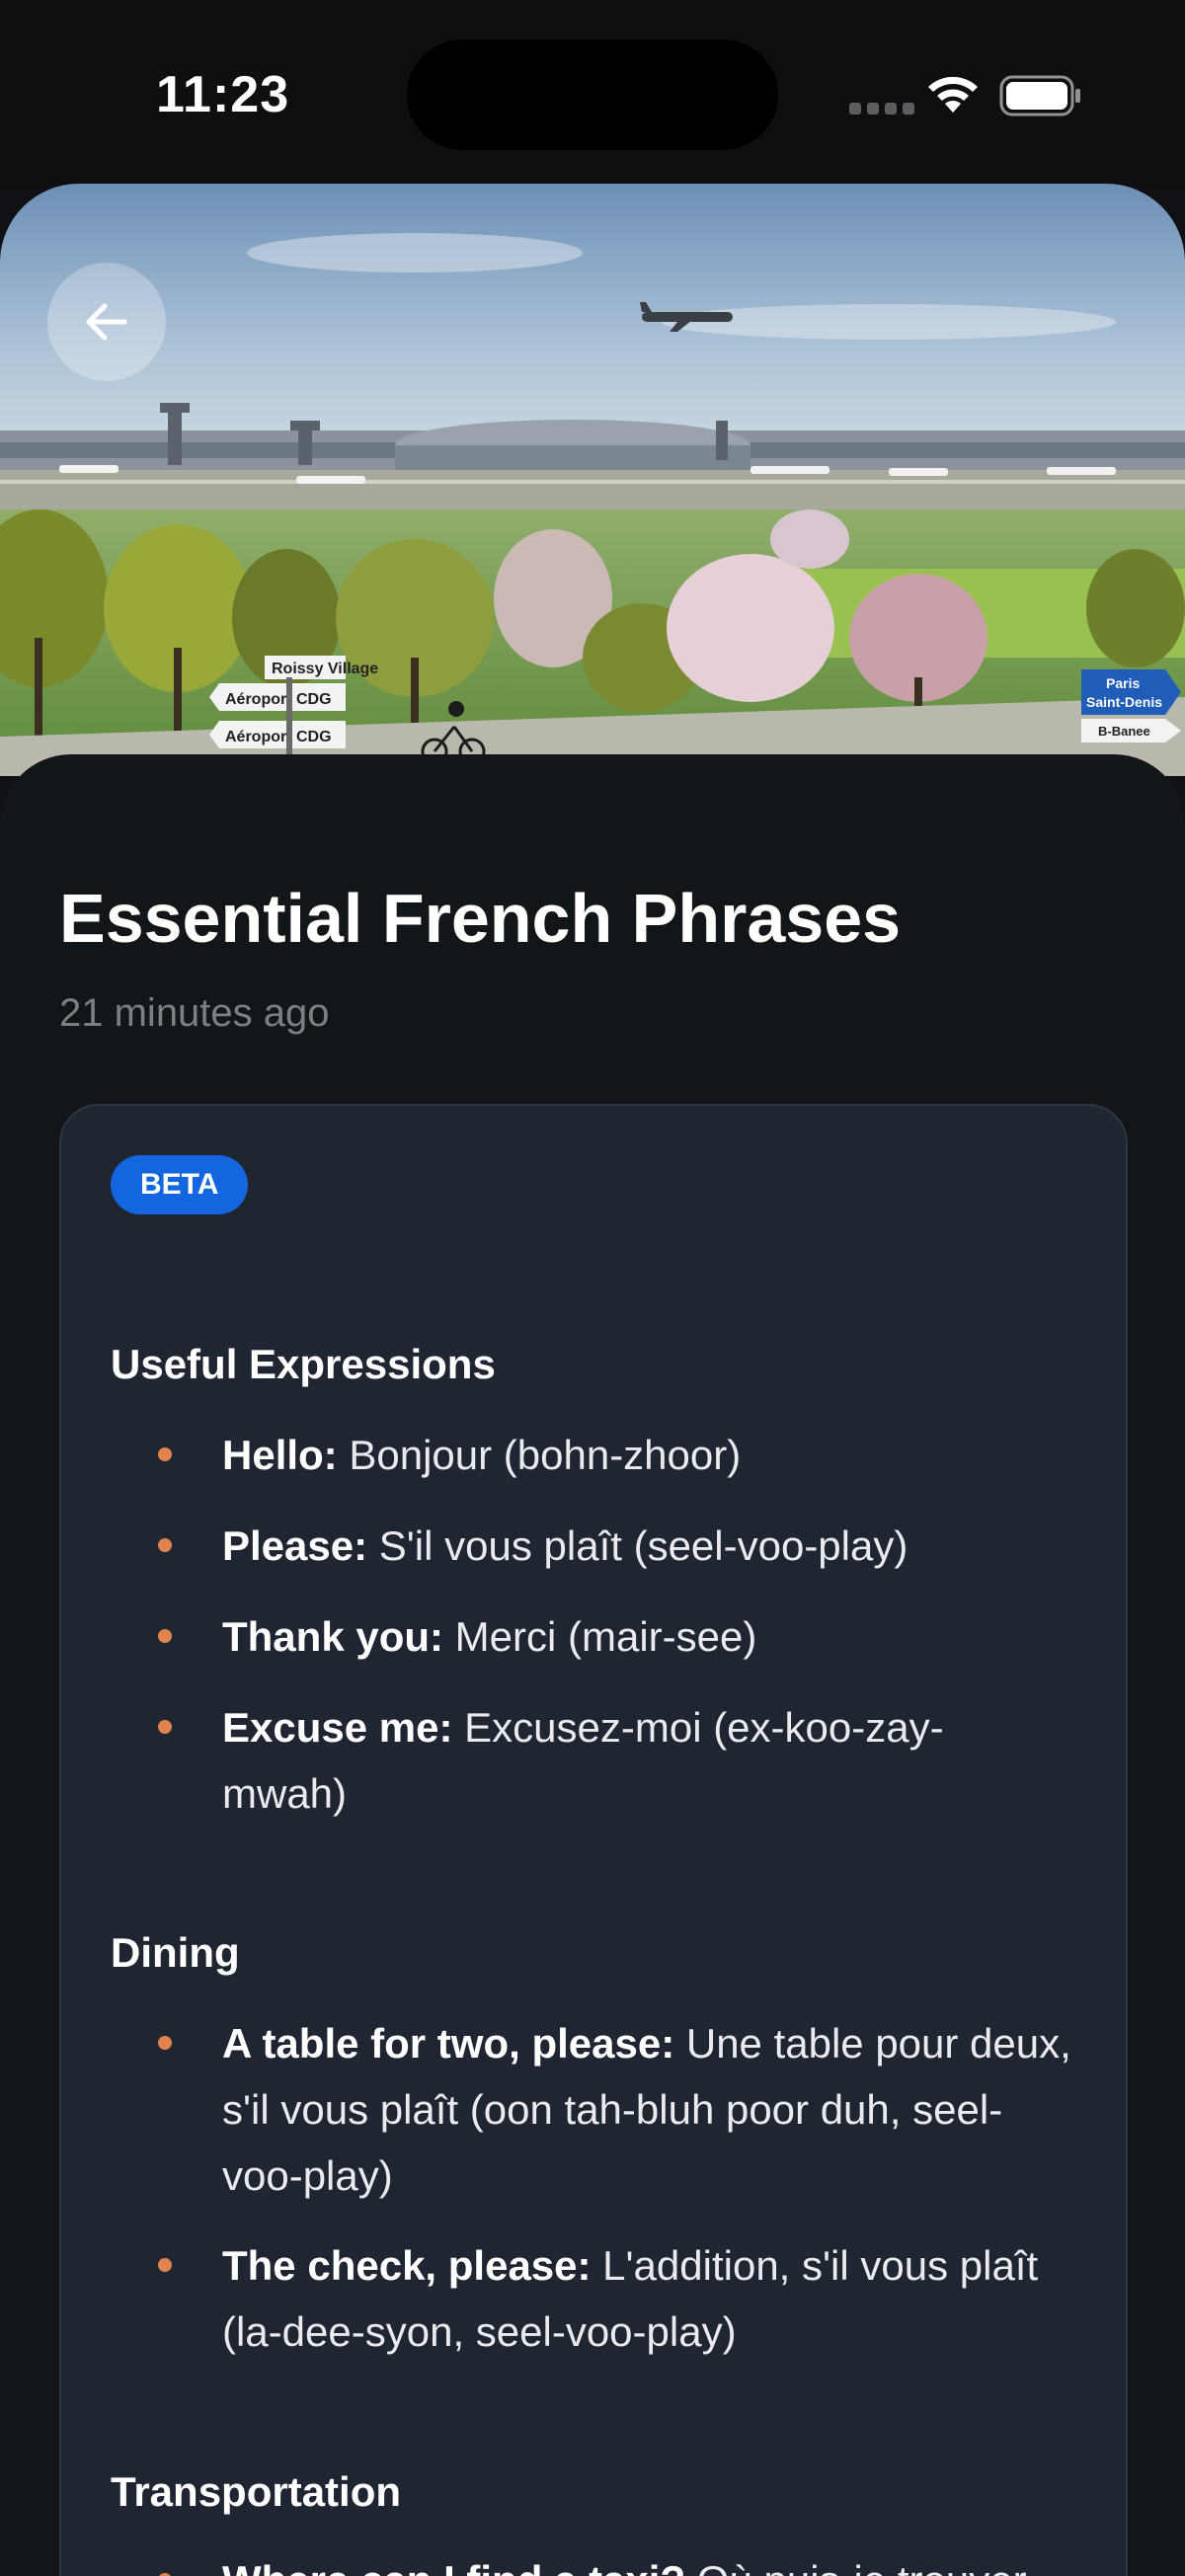  I want to click on status-bar: 11:23, so click(592, 94).